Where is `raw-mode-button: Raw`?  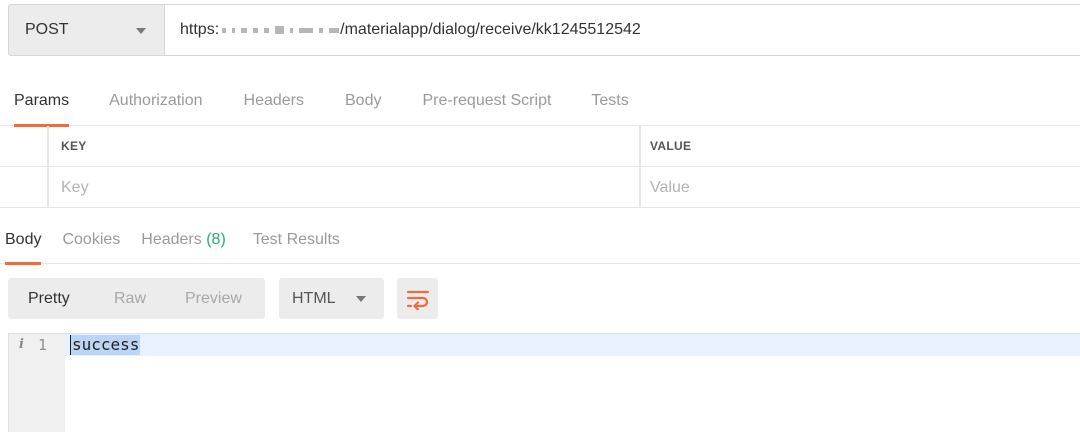 raw-mode-button: Raw is located at coordinates (130, 299).